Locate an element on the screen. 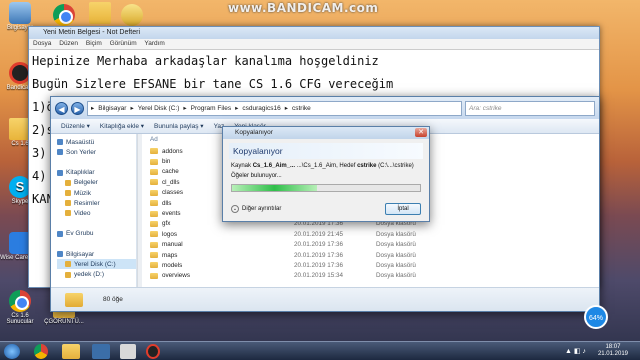  taskbar: ▲ ◧ ♪ 18:07 21.01.2019 is located at coordinates (320, 350).